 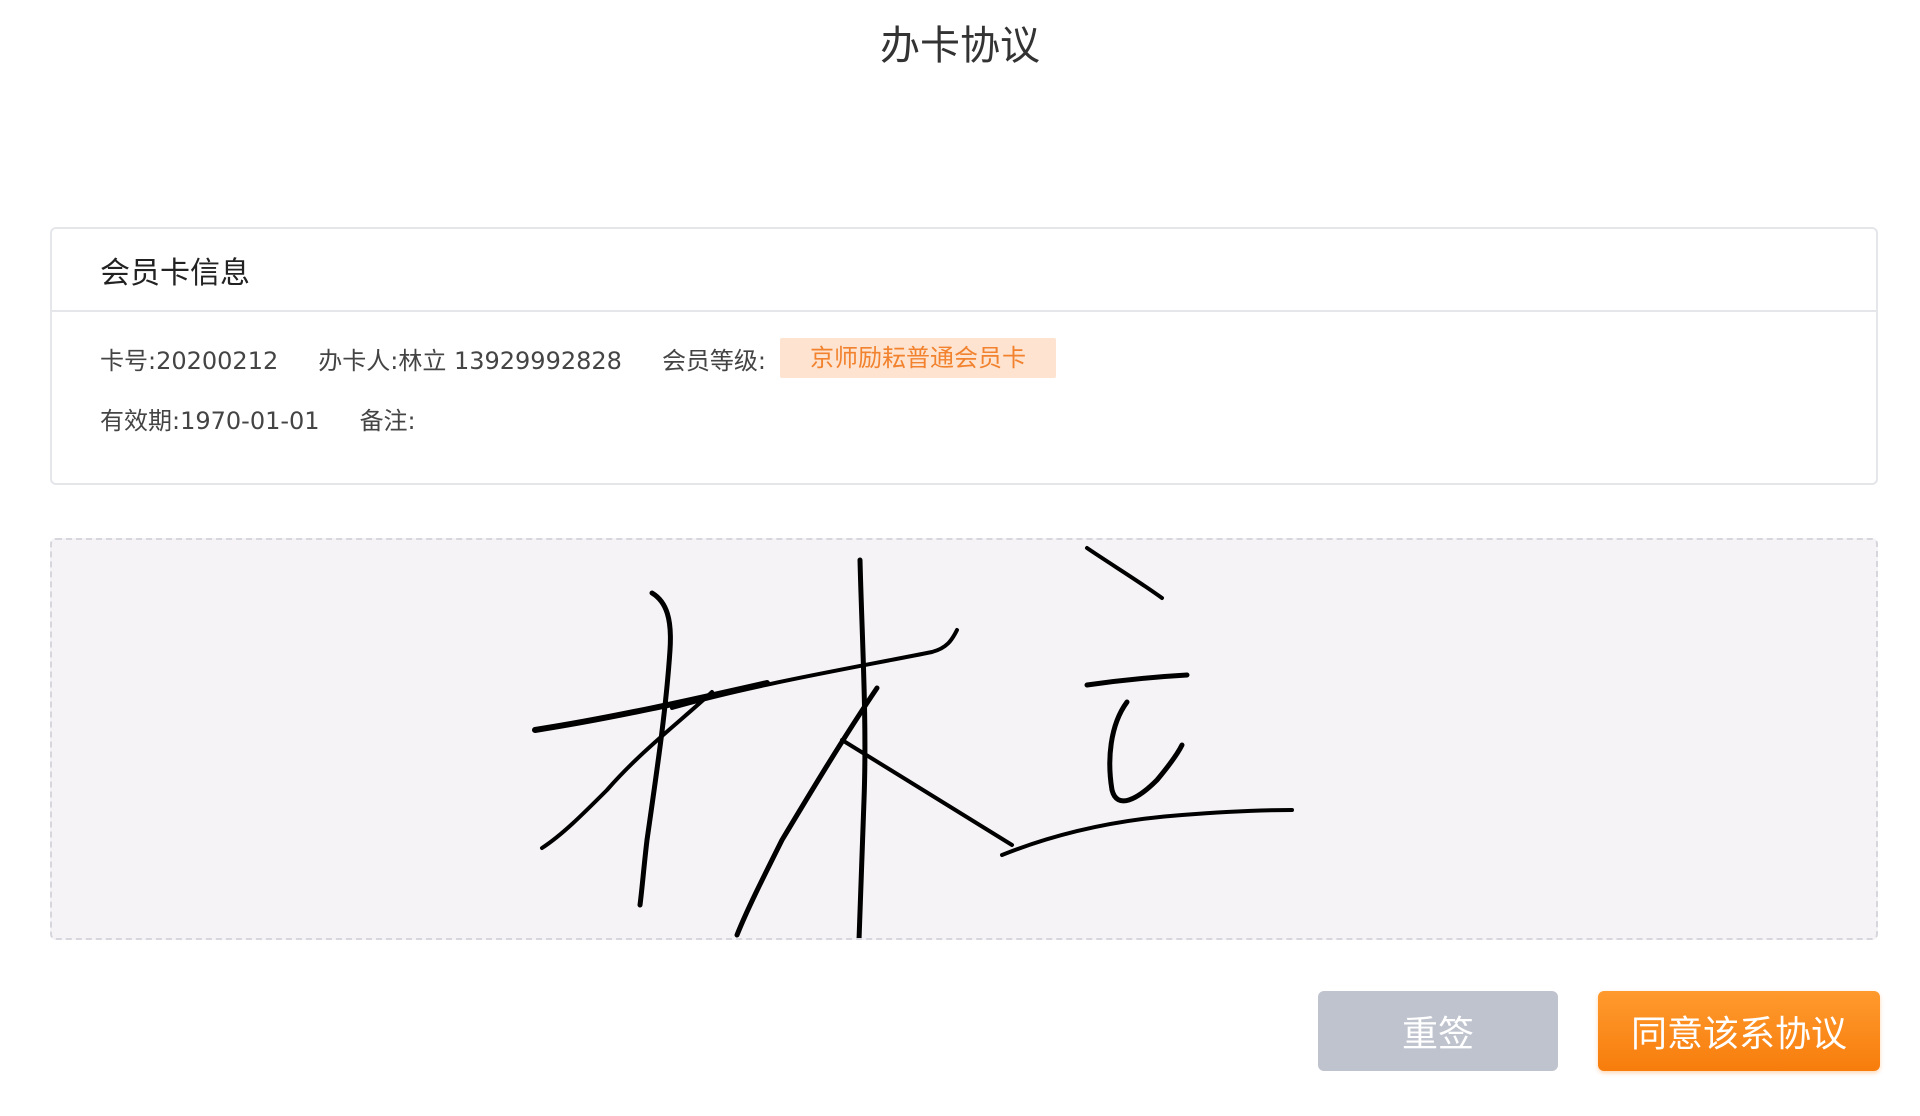 I want to click on card-number: 卡号:20200212, so click(x=189, y=360).